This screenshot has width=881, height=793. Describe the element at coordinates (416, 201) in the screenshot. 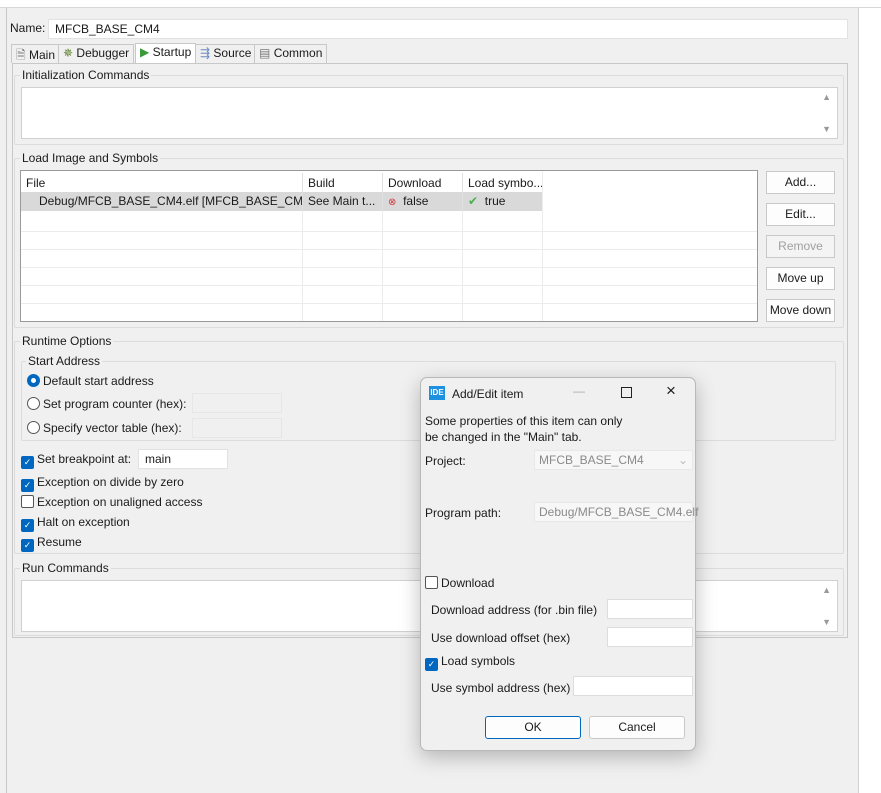

I see `download-value: false` at that location.